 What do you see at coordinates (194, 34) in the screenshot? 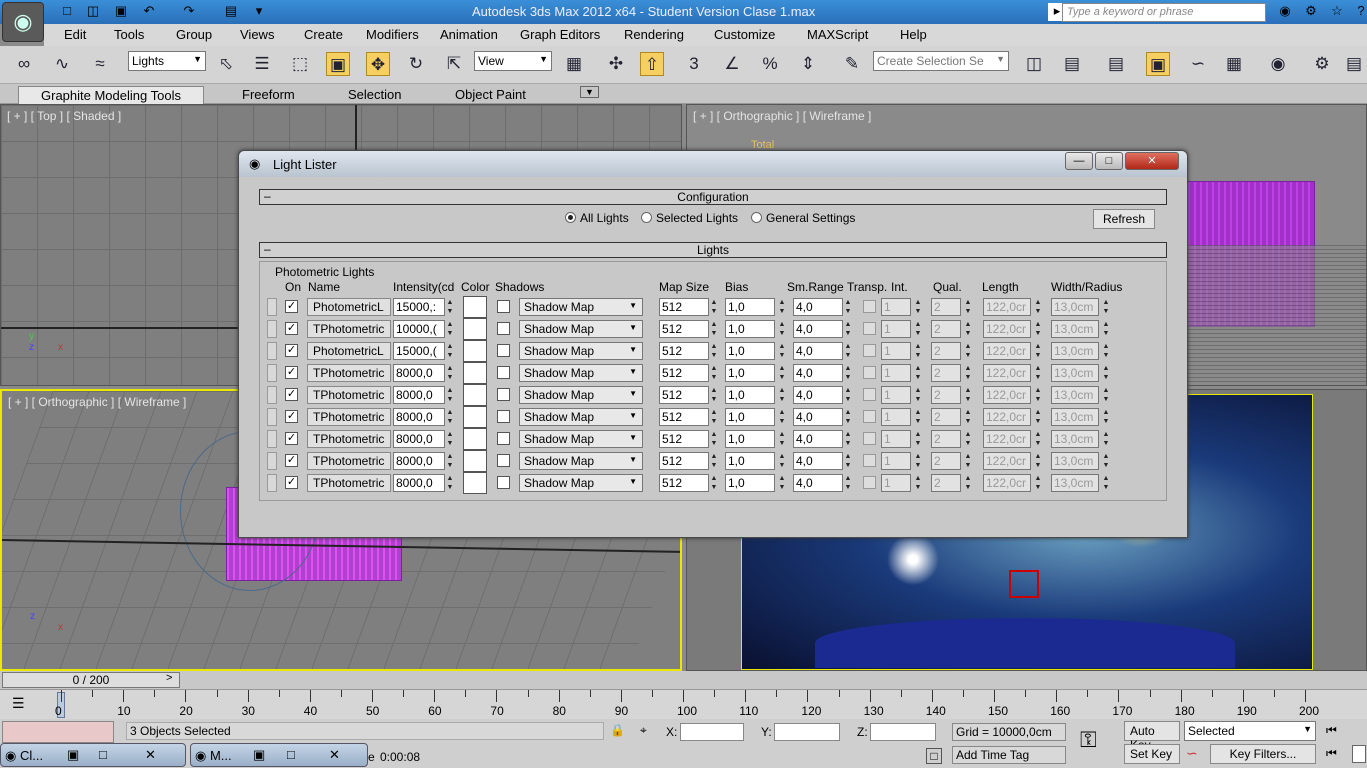
I see `menu-group: Group` at bounding box center [194, 34].